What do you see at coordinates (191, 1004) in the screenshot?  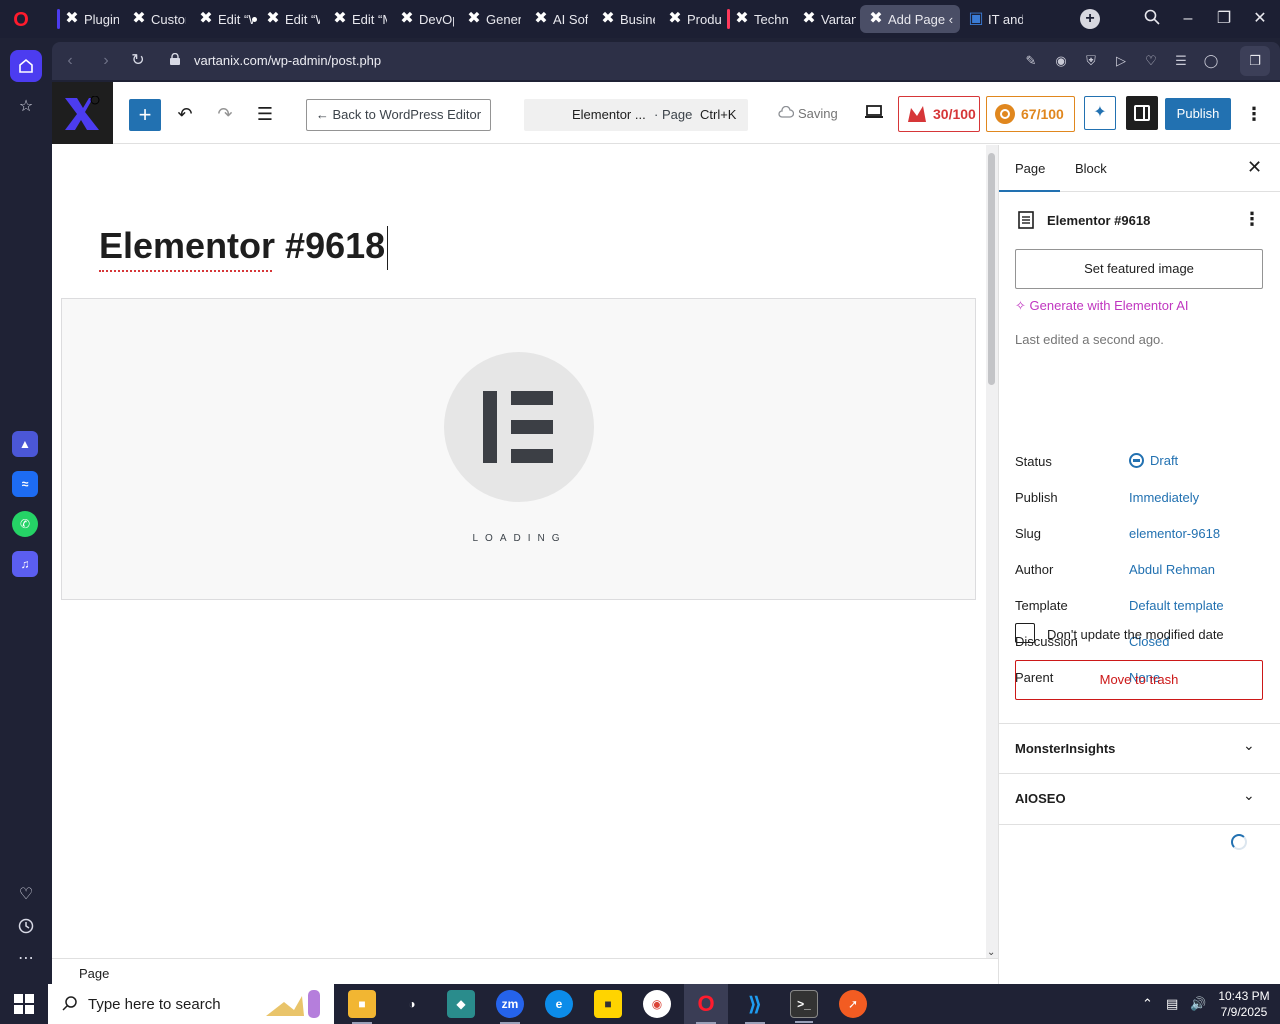 I see `taskbar-search-input: Type here to search` at bounding box center [191, 1004].